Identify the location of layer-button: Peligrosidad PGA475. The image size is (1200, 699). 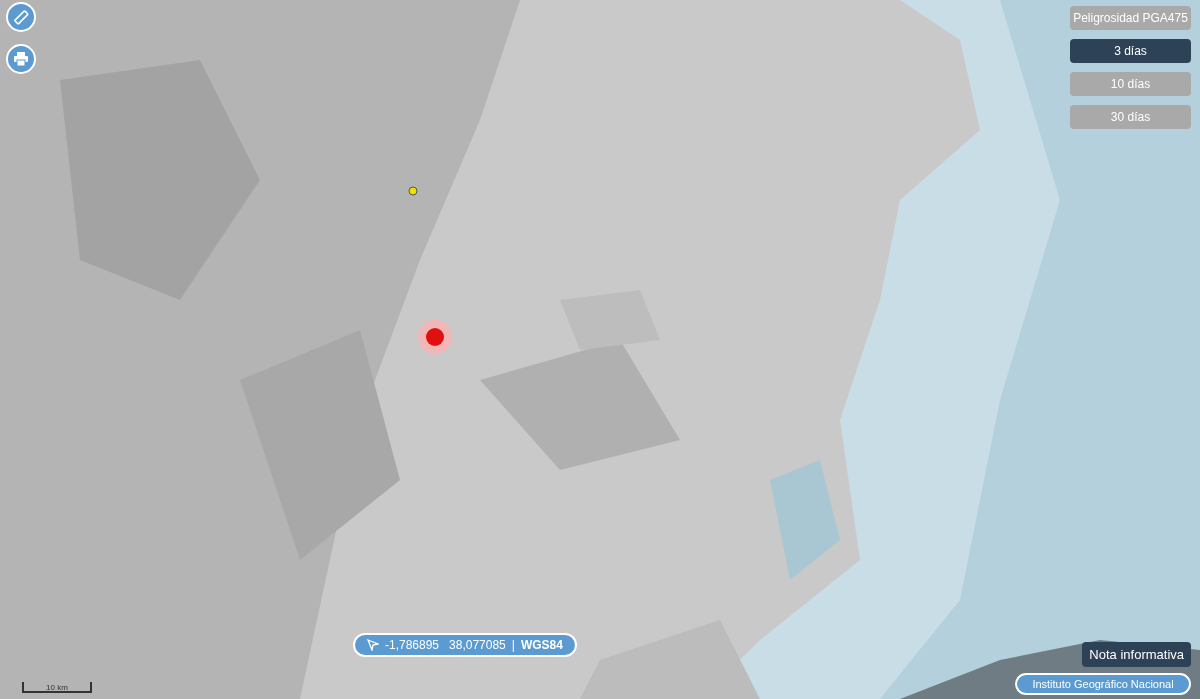
(1130, 18).